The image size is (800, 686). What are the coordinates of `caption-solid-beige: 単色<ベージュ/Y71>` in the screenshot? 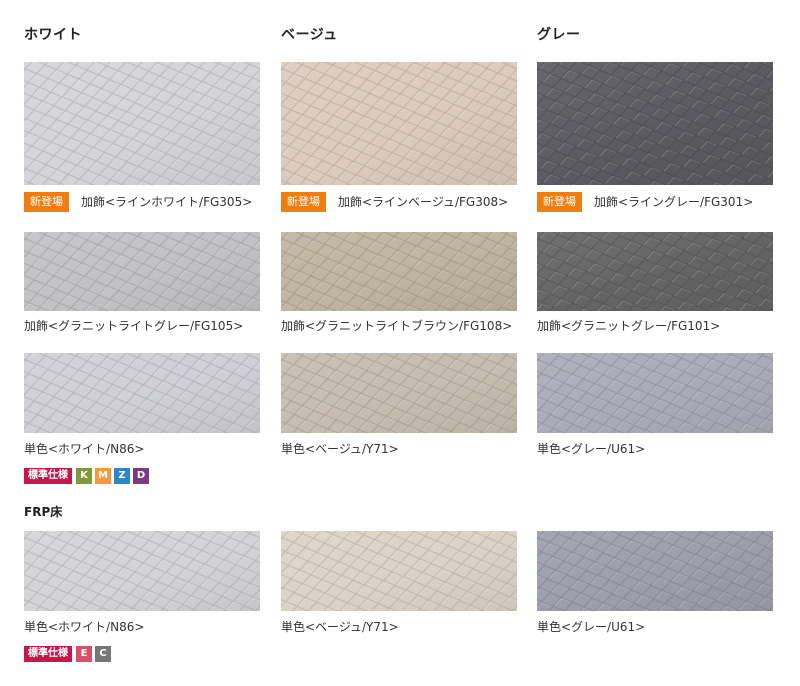 It's located at (340, 449).